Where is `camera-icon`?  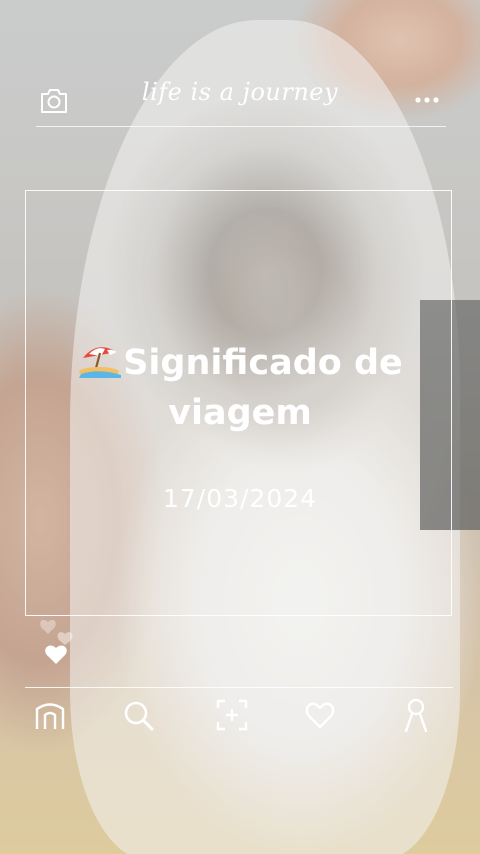 camera-icon is located at coordinates (54, 101).